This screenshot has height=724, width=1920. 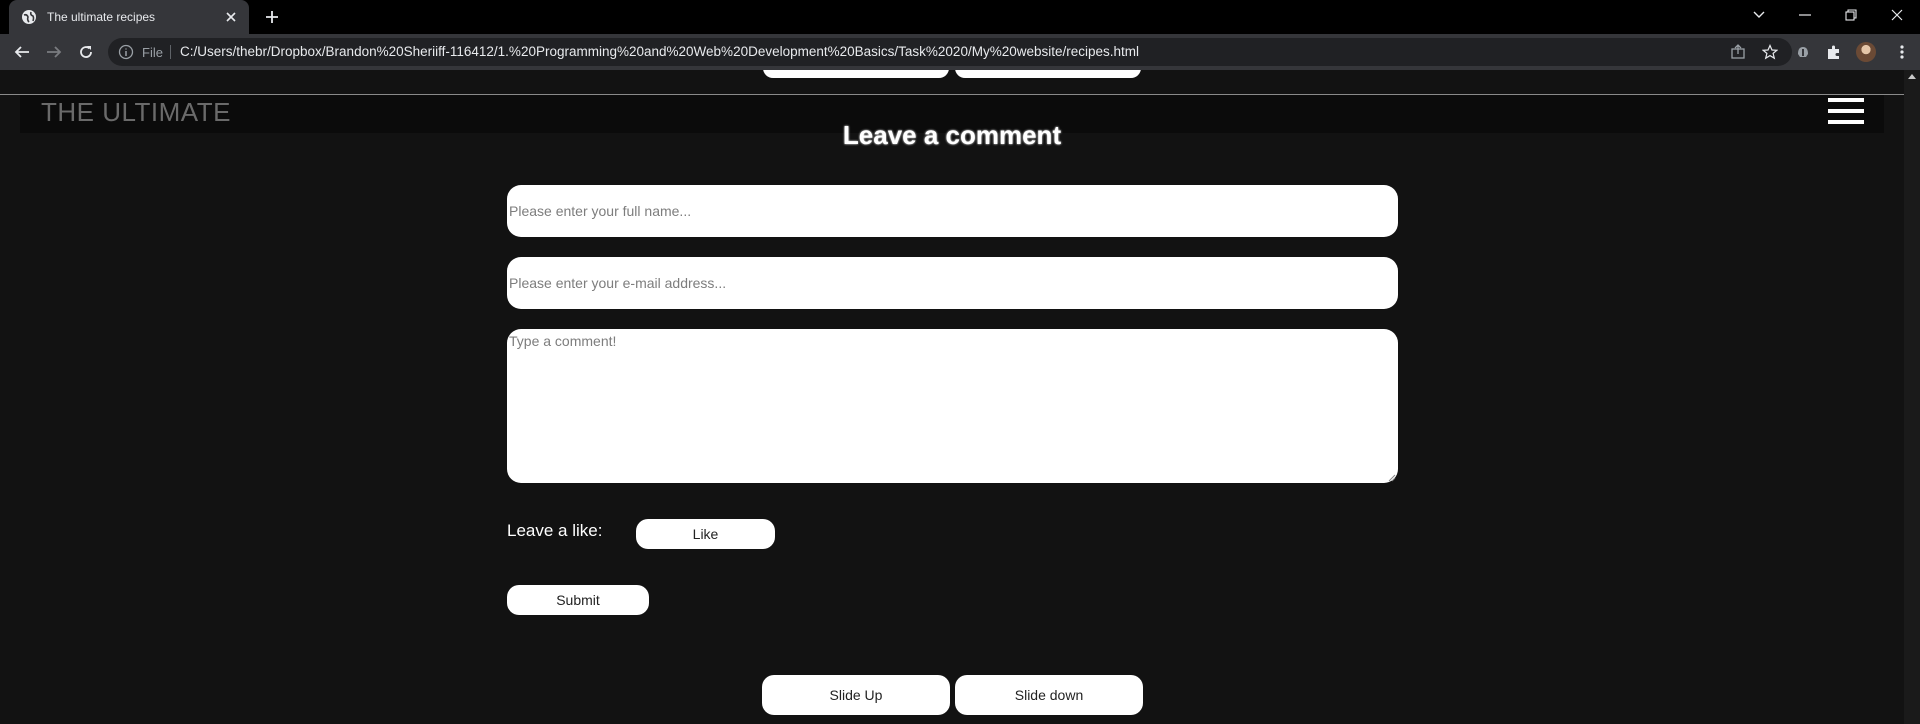 What do you see at coordinates (101, 17) in the screenshot?
I see `tab-title: The ultimate recipes` at bounding box center [101, 17].